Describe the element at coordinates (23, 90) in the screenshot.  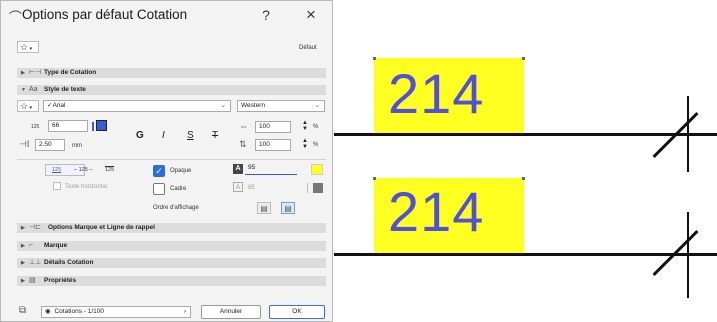
I see `chevron-down-icon: ▼` at that location.